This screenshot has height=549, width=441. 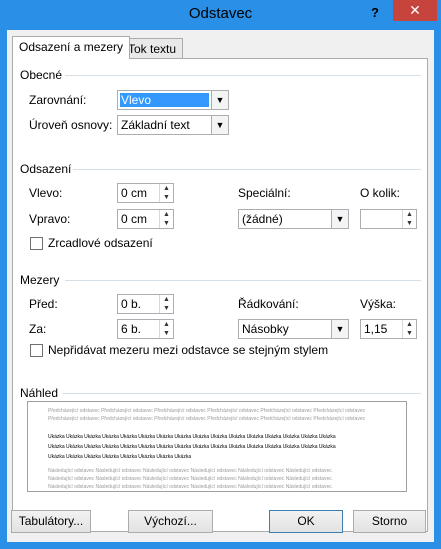 I want to click on space-before-label: Před:, so click(x=43, y=304).